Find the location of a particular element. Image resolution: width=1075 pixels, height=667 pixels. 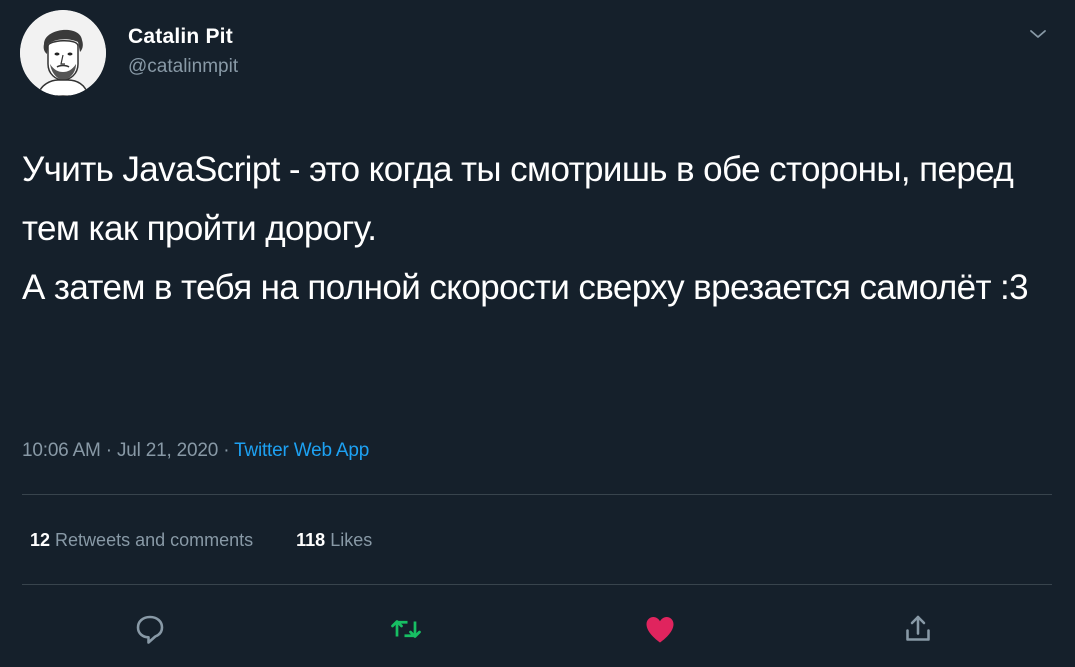

avatar-portrait-icon is located at coordinates (63, 53).